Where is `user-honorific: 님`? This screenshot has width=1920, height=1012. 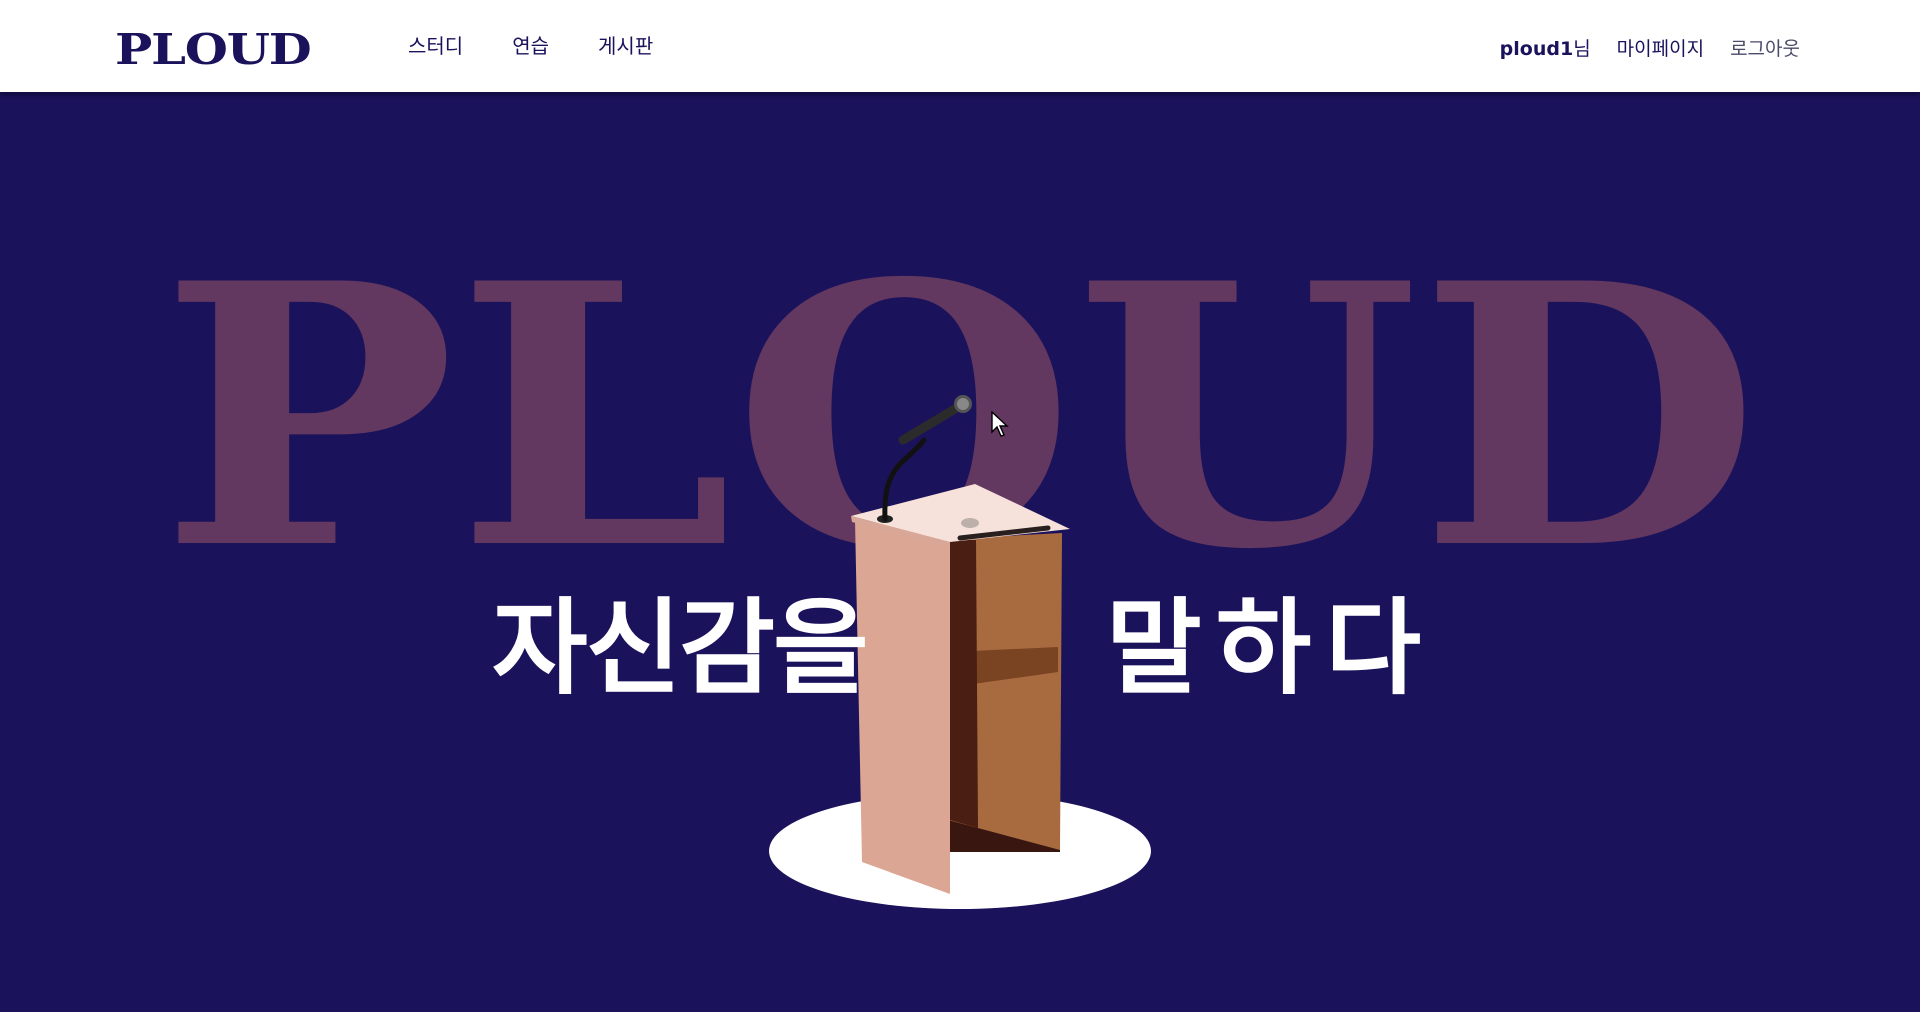 user-honorific: 님 is located at coordinates (1582, 49).